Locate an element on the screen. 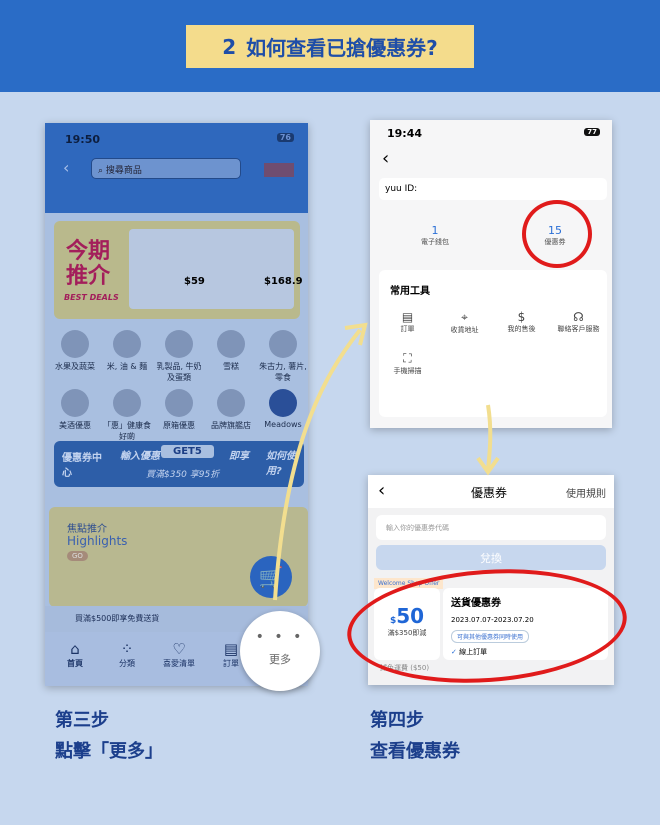 The image size is (660, 825). arrow-curve is located at coordinates (317, 464).